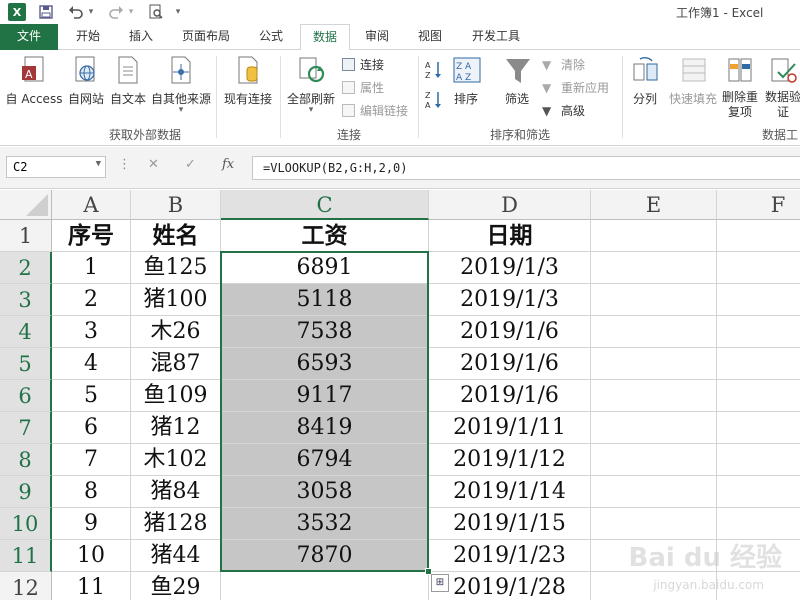  Describe the element at coordinates (440, 583) in the screenshot. I see `quick-analysis-icon: ⊞` at that location.